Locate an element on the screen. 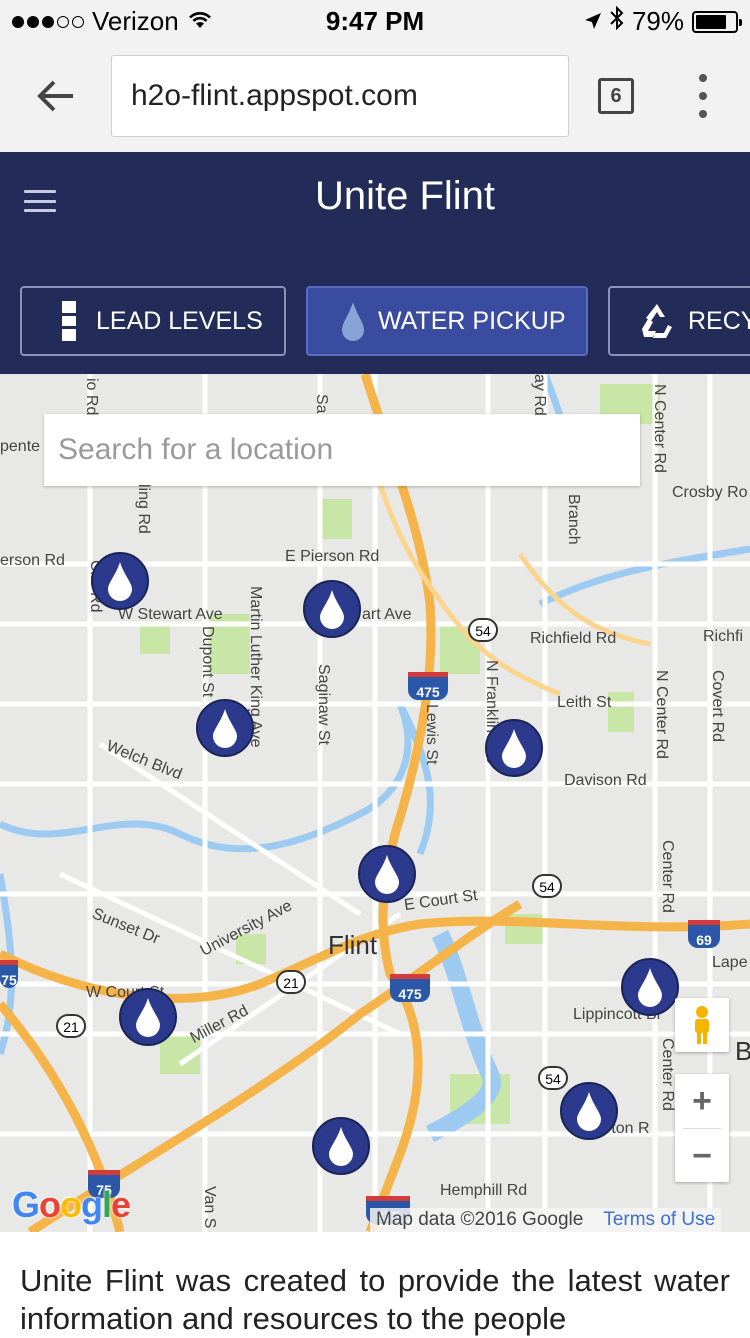  google-logo: Google is located at coordinates (71, 1204).